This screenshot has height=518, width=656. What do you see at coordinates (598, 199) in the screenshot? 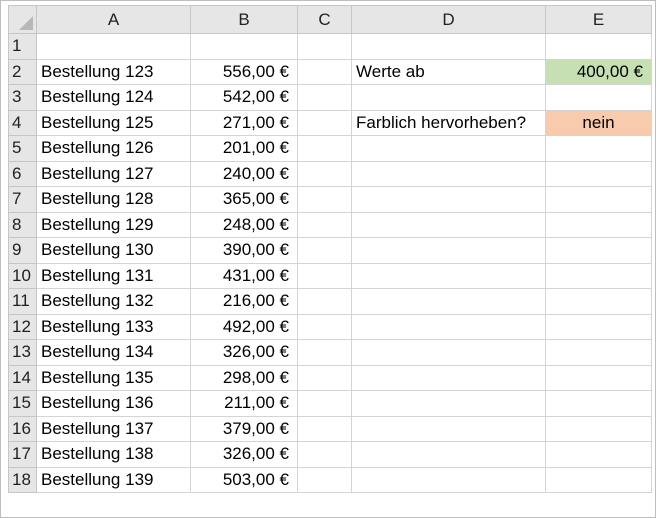
I see `cell-e7` at bounding box center [598, 199].